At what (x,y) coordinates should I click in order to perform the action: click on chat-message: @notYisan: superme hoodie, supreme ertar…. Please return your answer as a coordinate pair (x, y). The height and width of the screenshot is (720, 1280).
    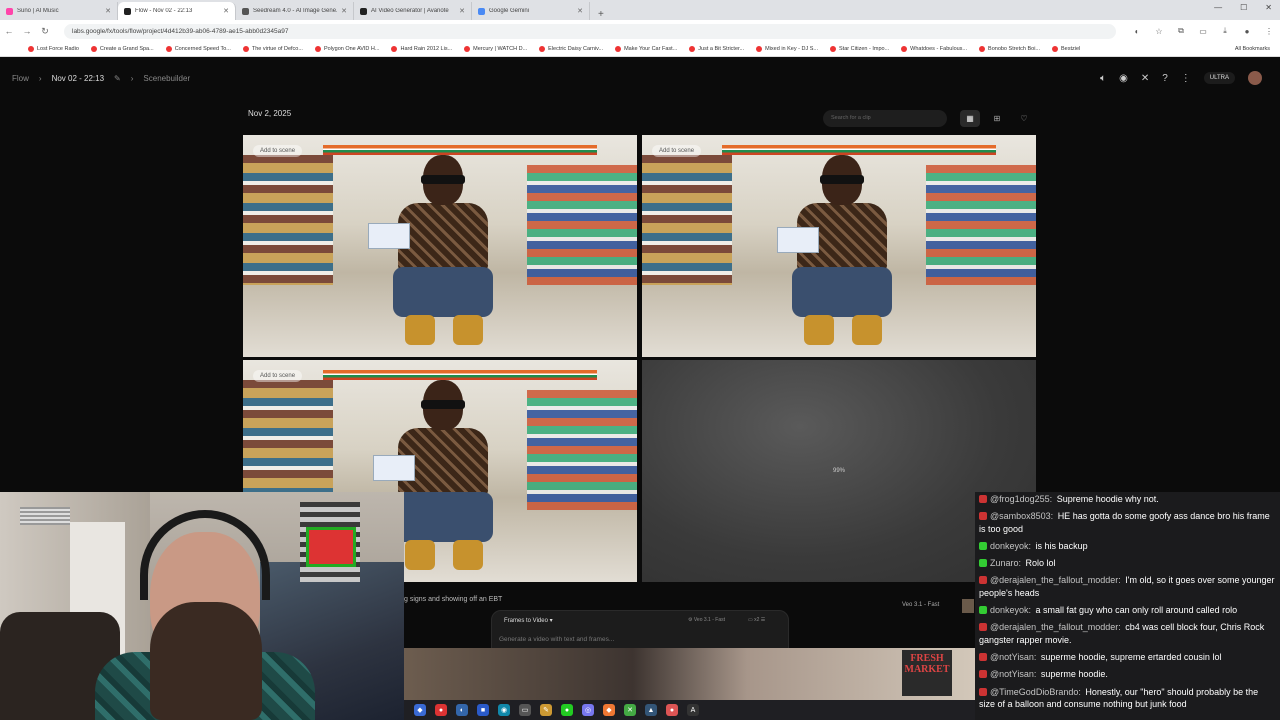
    Looking at the image, I should click on (1127, 657).